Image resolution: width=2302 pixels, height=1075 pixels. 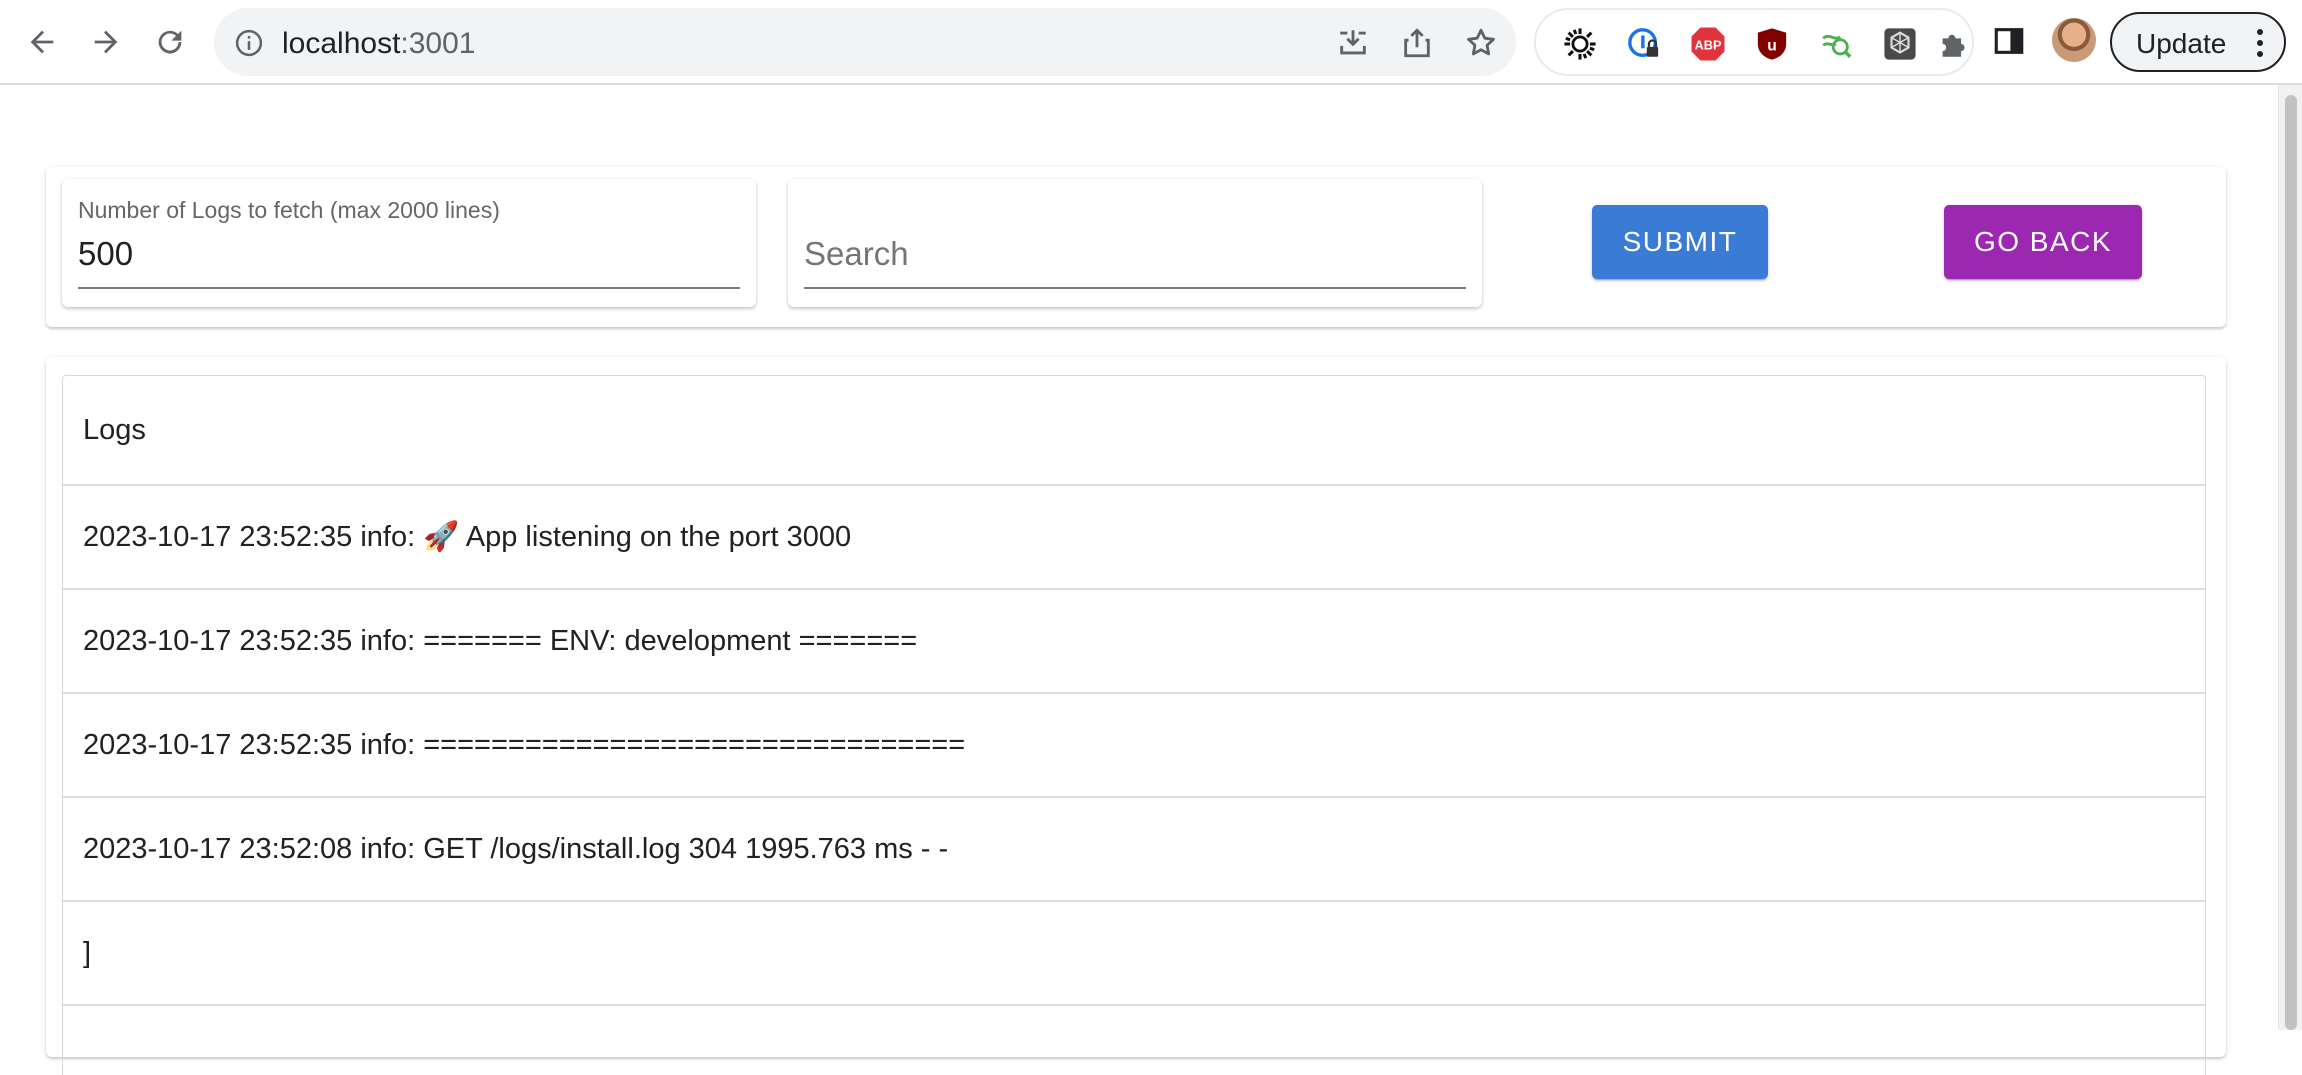 I want to click on site-info-icon, so click(x=249, y=43).